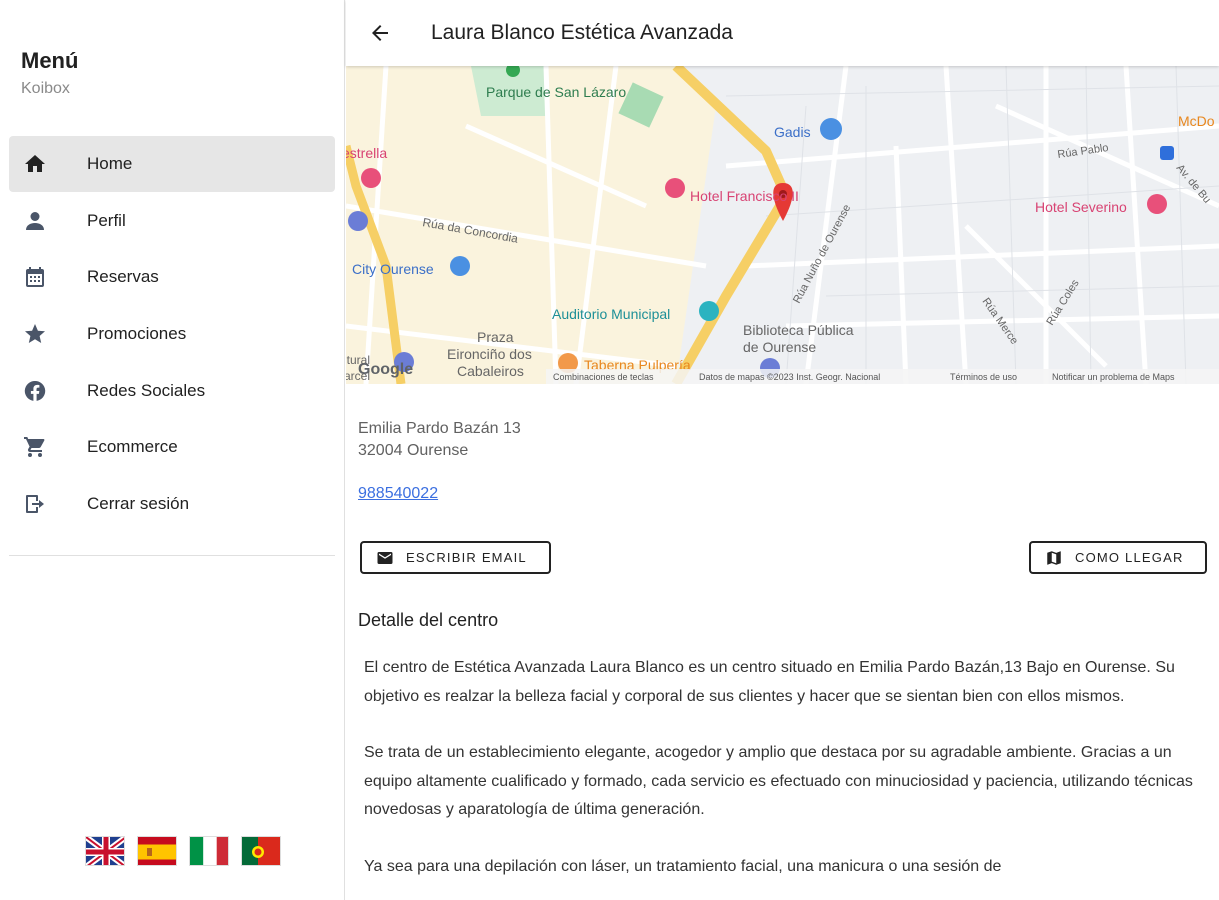  What do you see at coordinates (385, 557) in the screenshot?
I see `mail-icon` at bounding box center [385, 557].